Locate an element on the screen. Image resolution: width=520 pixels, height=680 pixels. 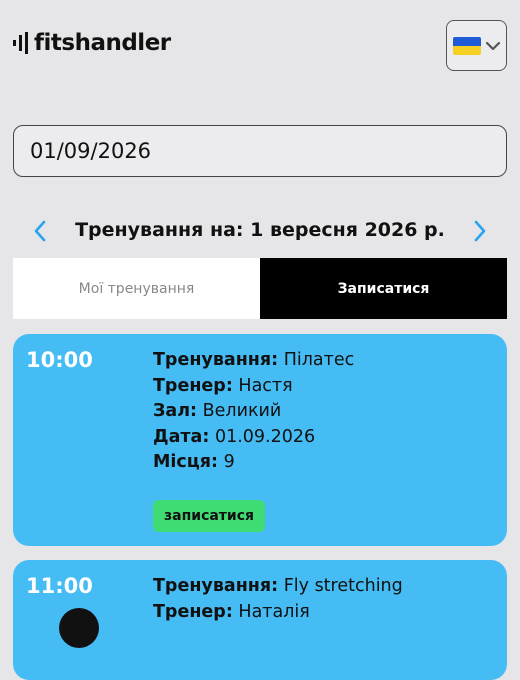
app-header: fitshandler is located at coordinates (260, 50).